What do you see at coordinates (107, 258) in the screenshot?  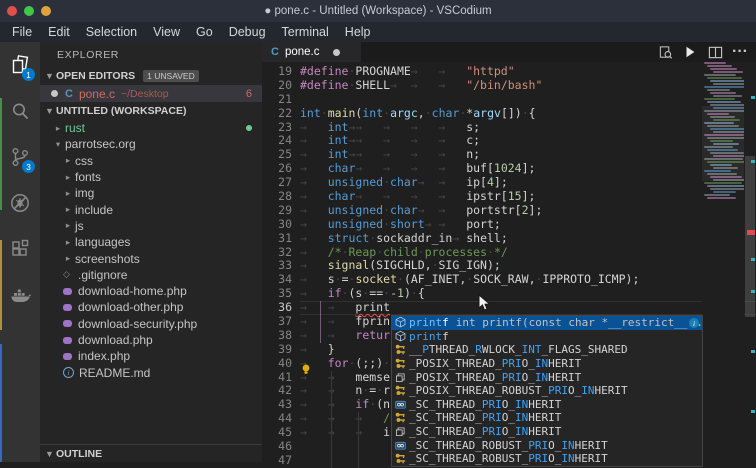 I see `tree-item-label: screenshots` at bounding box center [107, 258].